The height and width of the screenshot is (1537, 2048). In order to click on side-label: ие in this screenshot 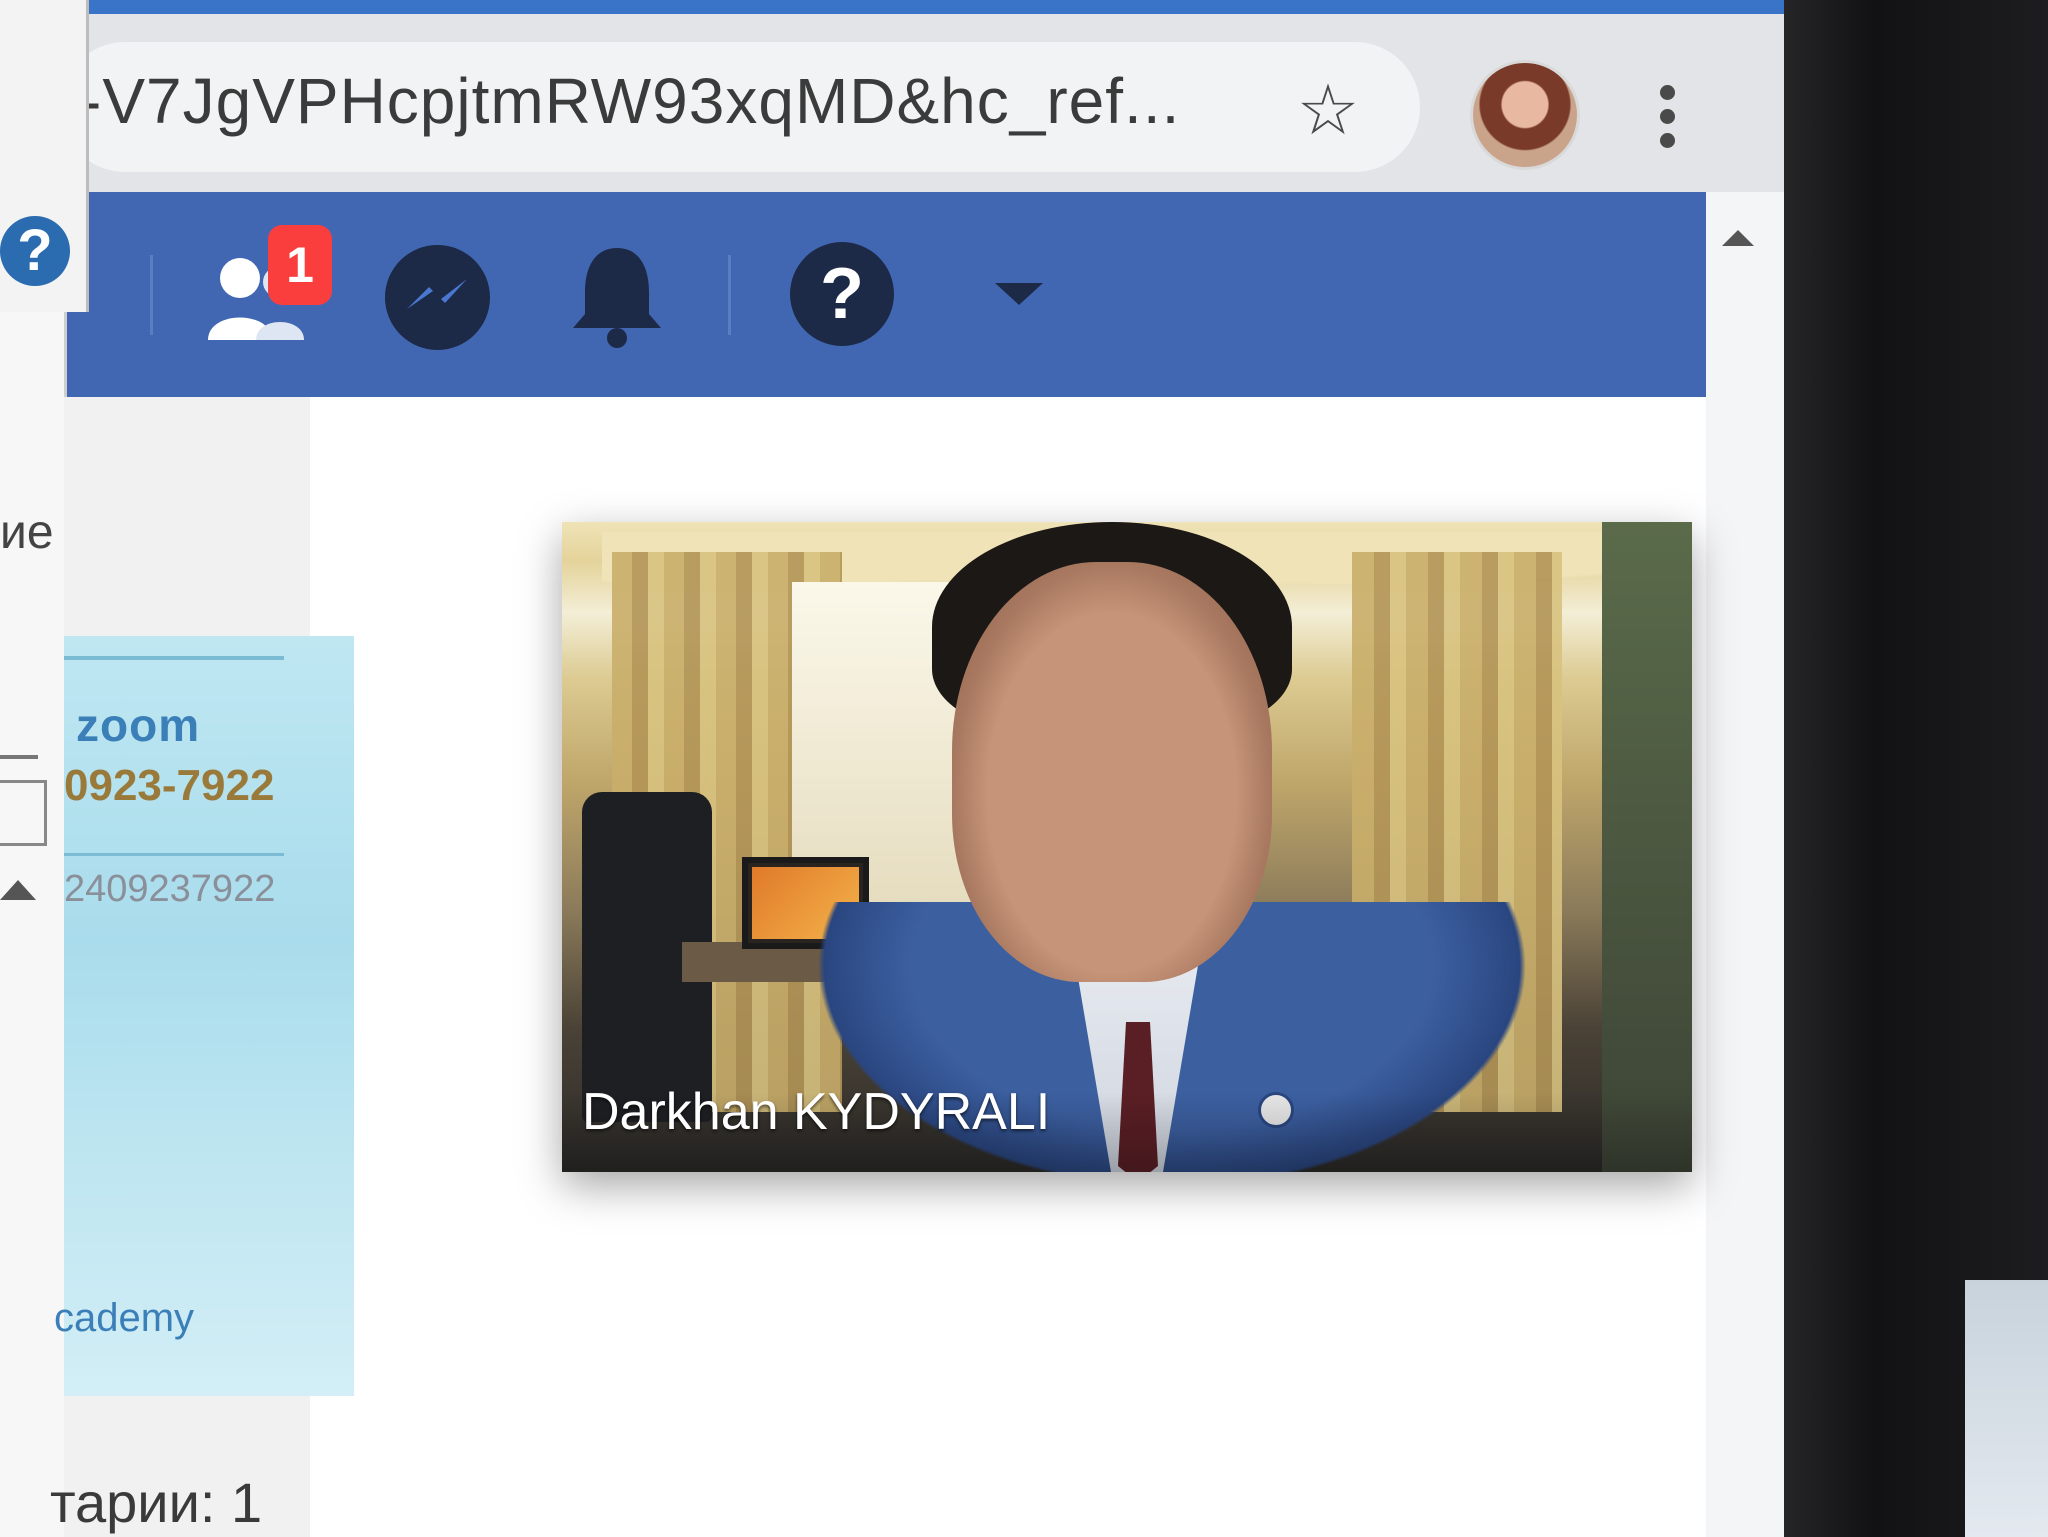, I will do `click(27, 532)`.